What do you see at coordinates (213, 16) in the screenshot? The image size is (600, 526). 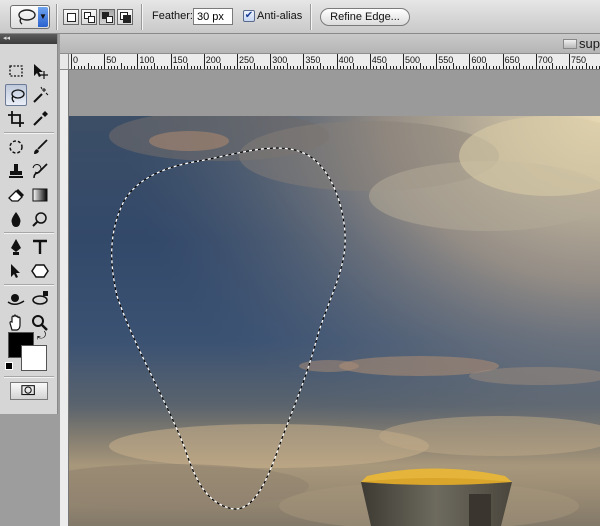 I see `feather-input` at bounding box center [213, 16].